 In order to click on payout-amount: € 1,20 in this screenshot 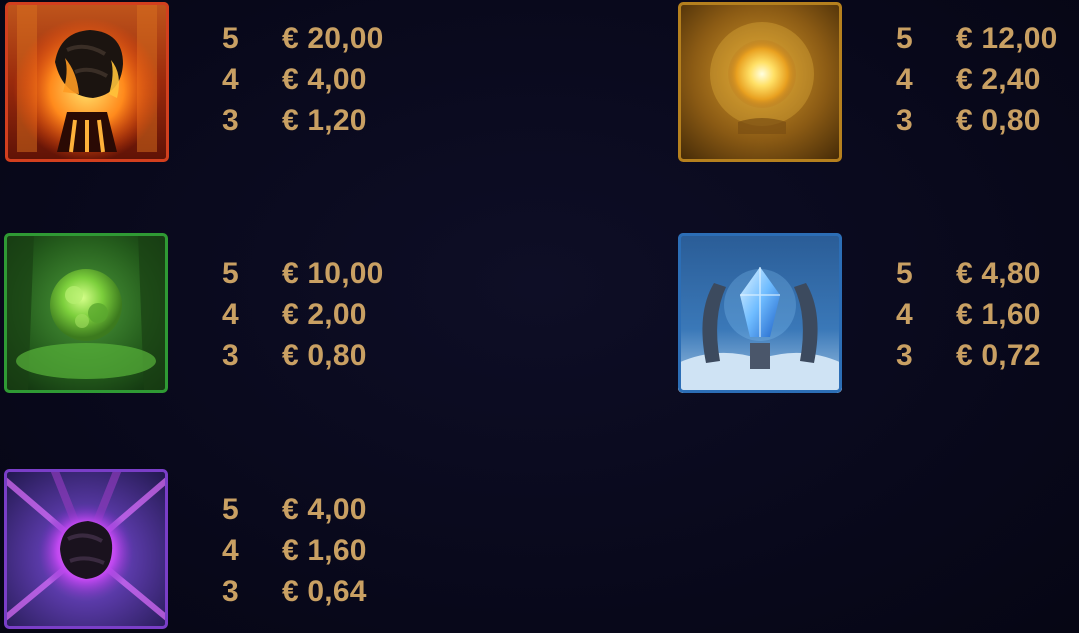, I will do `click(324, 120)`.